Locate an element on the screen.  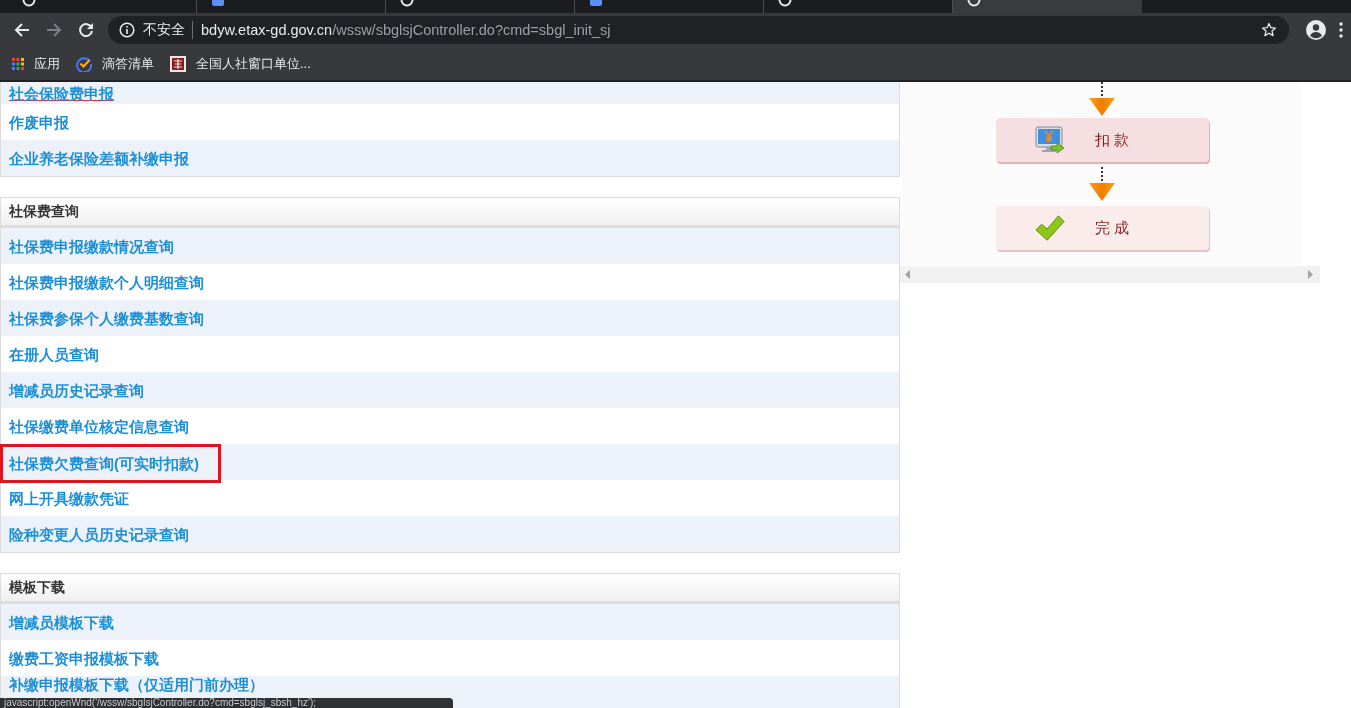
address-bar: 不安全 bdyw.etax-gd.gov.cn/wssw/sbglsjController.do?cmd=sbgl_init_sj is located at coordinates (698, 30).